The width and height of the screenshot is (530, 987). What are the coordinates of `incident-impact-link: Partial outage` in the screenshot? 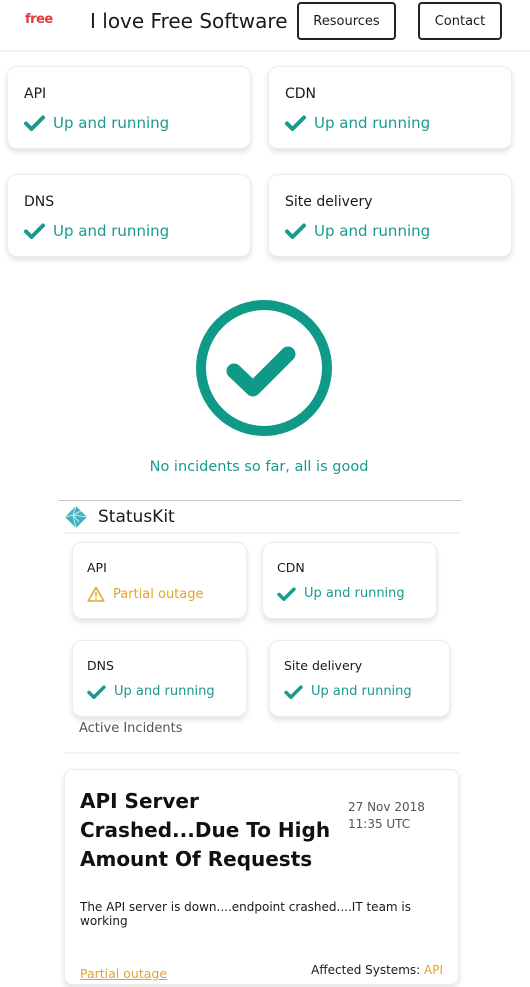 It's located at (123, 973).